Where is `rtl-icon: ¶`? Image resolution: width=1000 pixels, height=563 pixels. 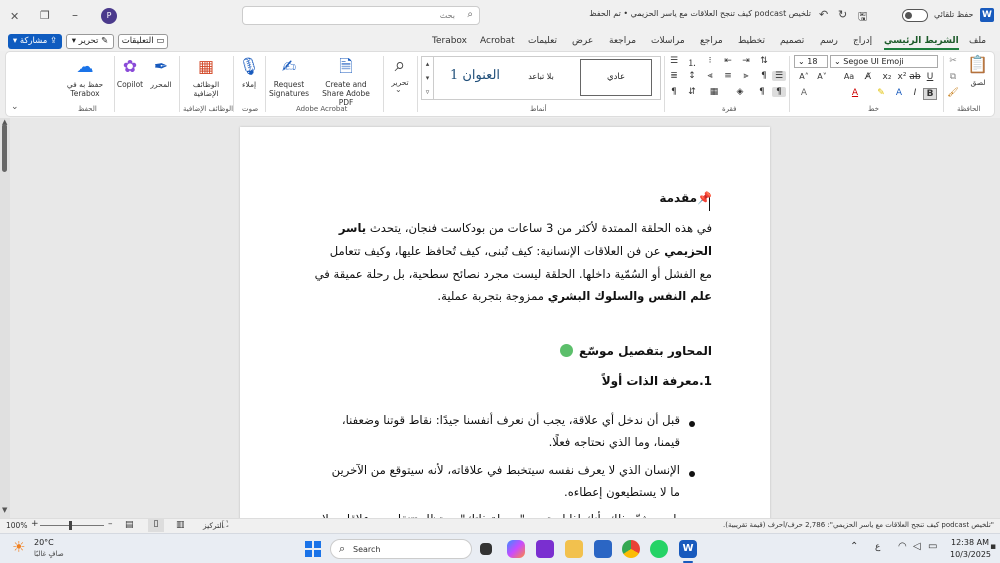
rtl-icon: ¶ is located at coordinates (762, 92).